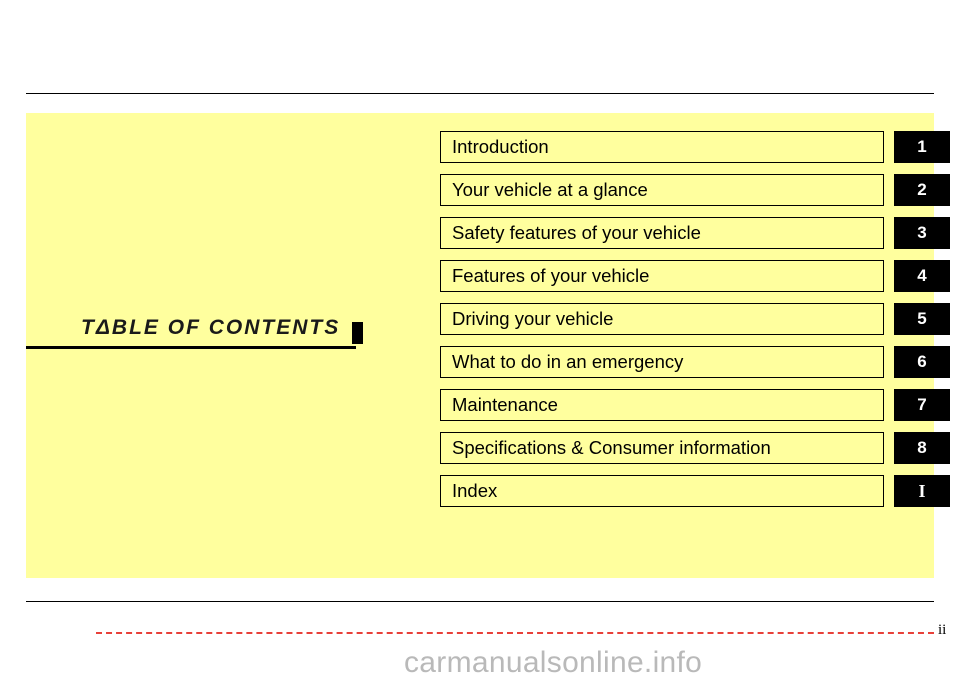 The width and height of the screenshot is (960, 689). I want to click on list-item: Driving your vehicle 5, so click(695, 319).